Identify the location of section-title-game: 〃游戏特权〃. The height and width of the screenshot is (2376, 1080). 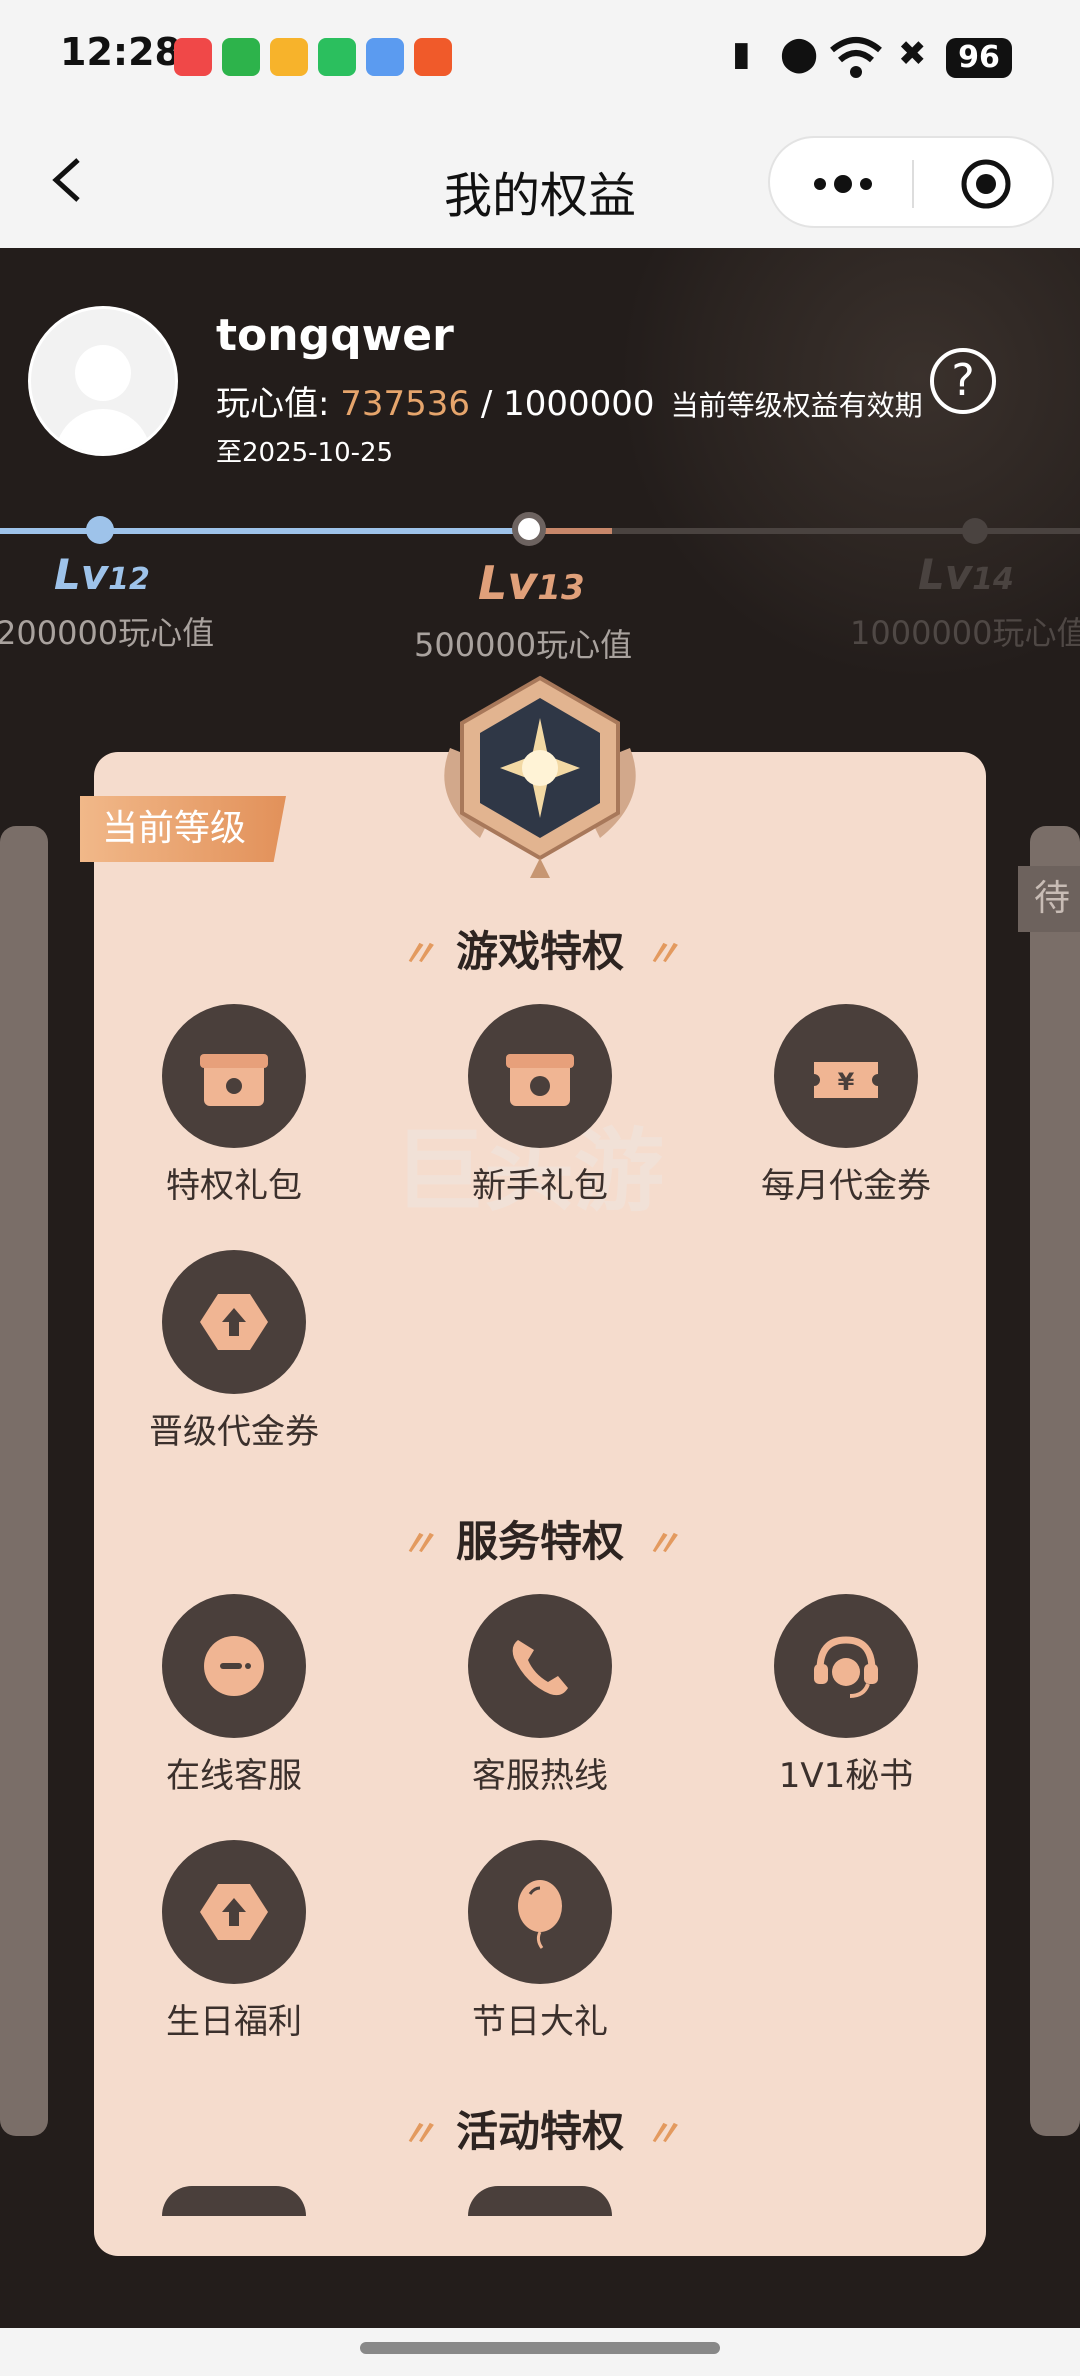
(540, 951).